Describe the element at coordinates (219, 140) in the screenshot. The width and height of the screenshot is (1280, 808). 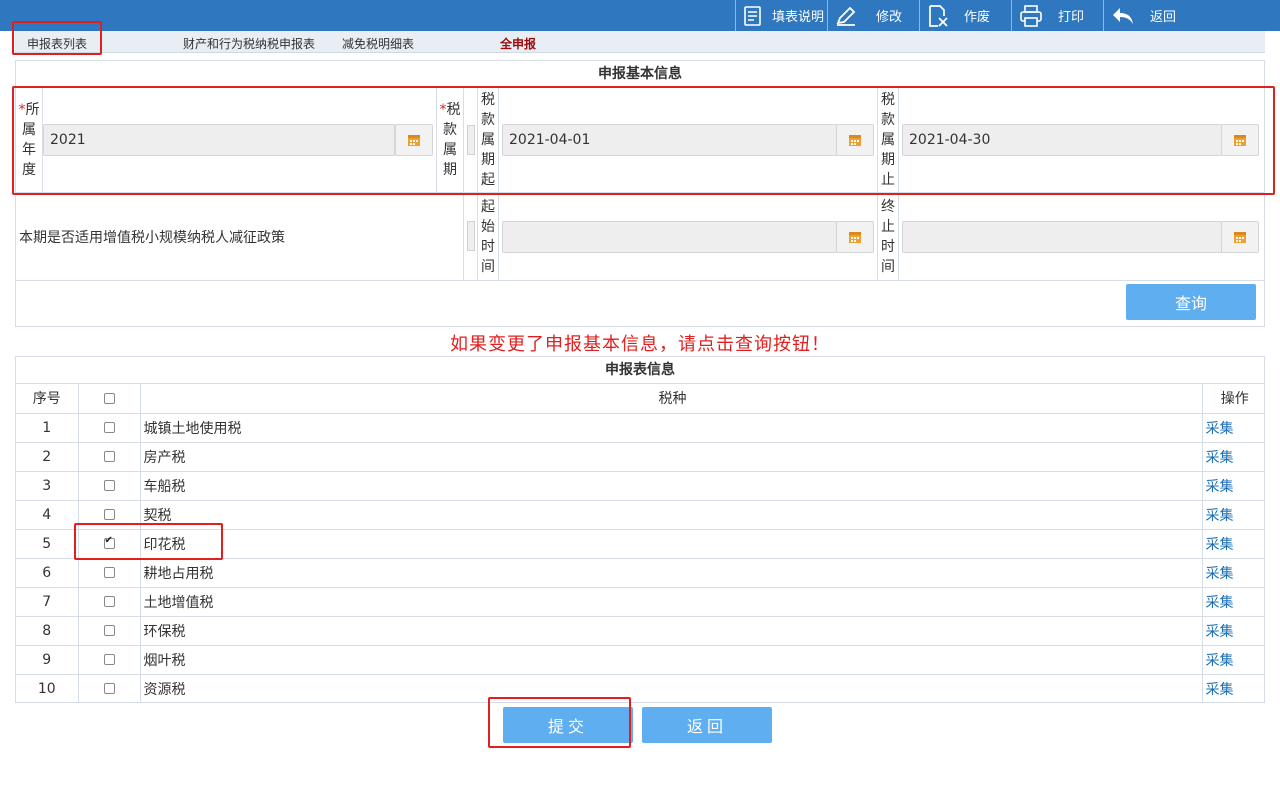
I see `year-input: 2021` at that location.